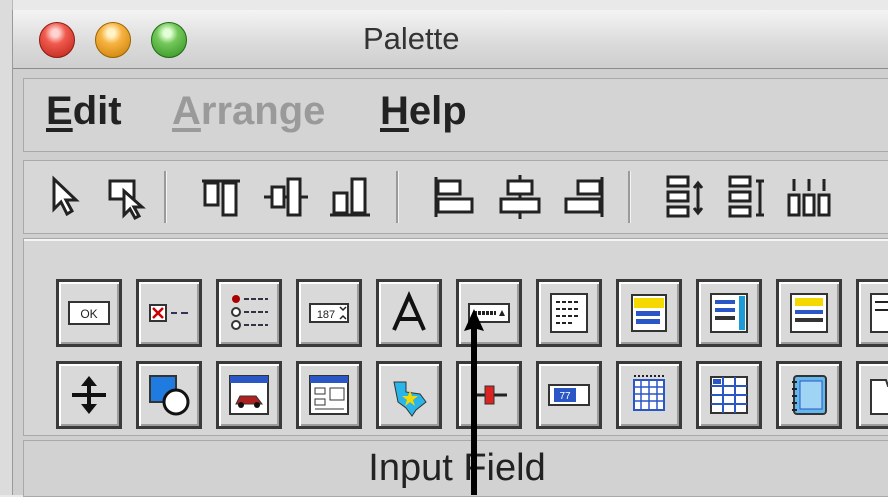 The image size is (888, 497). I want to click on map-tool, so click(409, 395).